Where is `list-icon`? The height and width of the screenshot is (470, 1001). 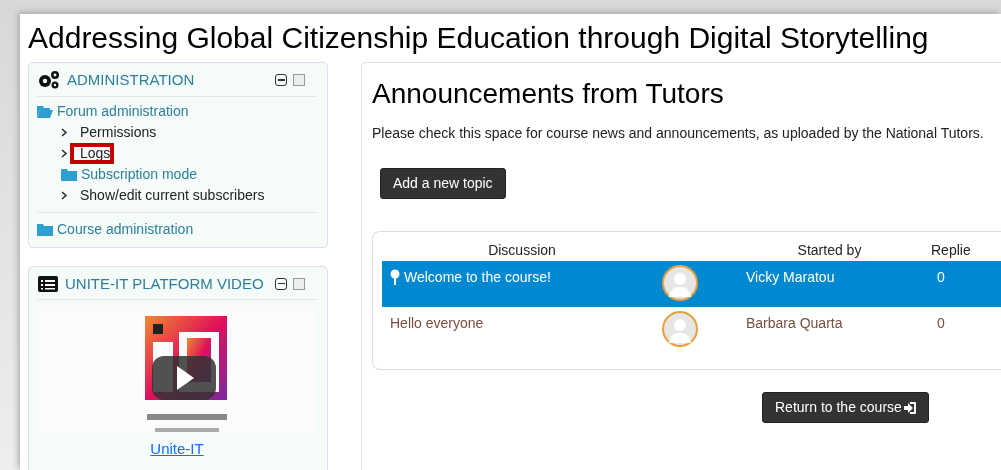
list-icon is located at coordinates (48, 283).